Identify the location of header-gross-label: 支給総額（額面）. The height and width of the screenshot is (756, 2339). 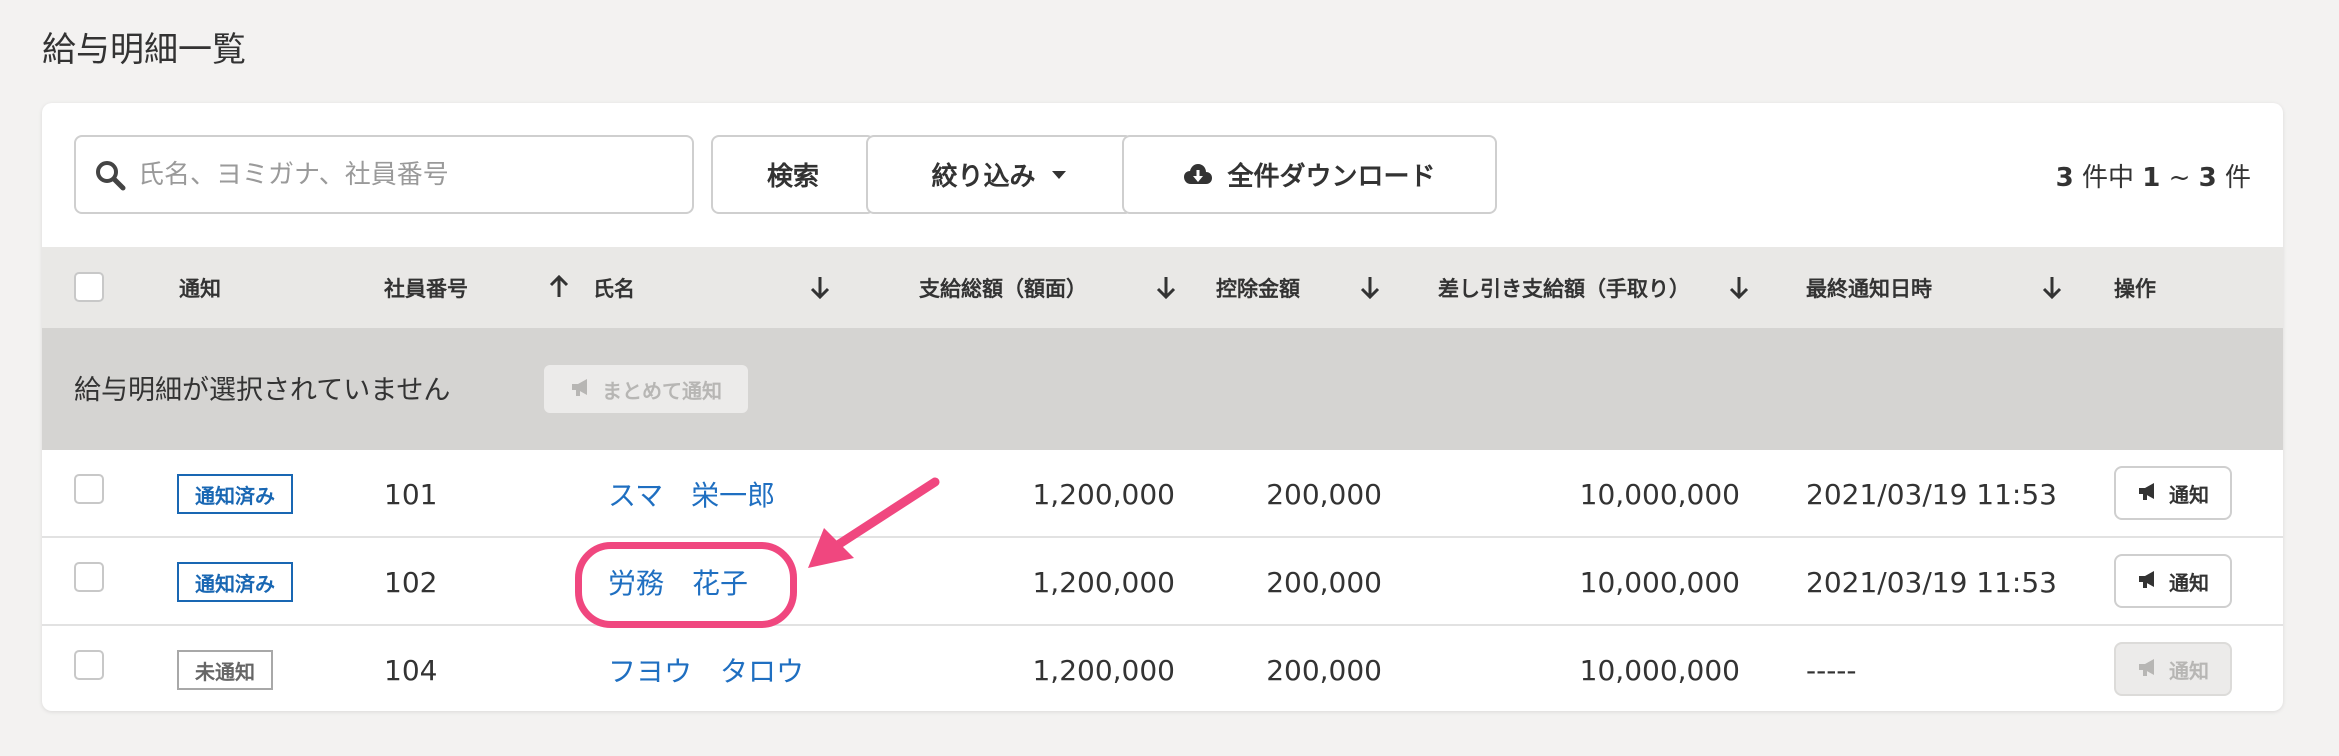
(1003, 288).